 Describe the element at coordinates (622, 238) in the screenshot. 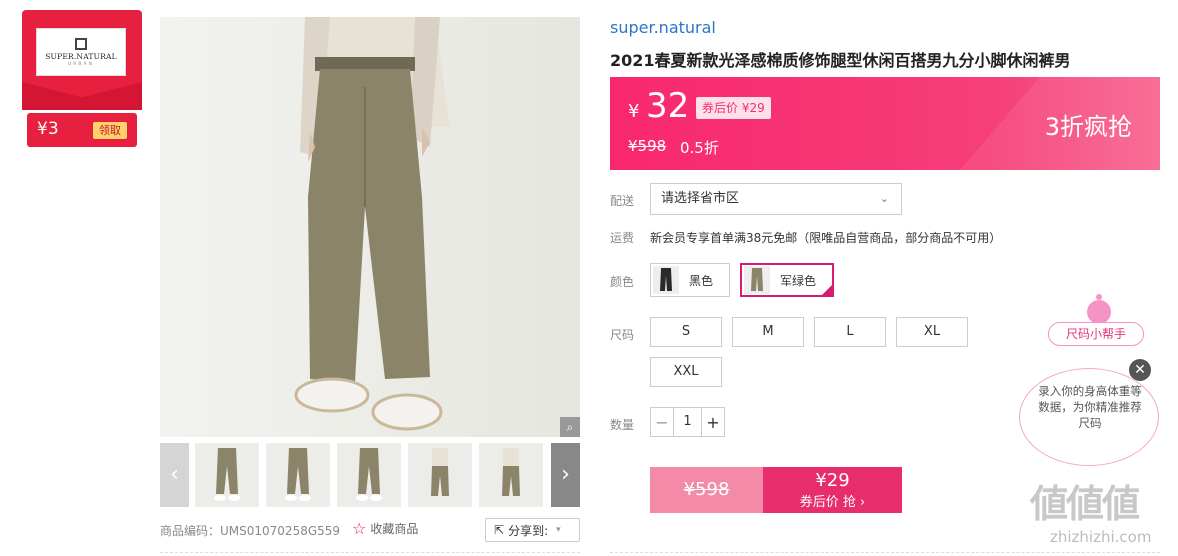

I see `shipping-label: 运费` at that location.